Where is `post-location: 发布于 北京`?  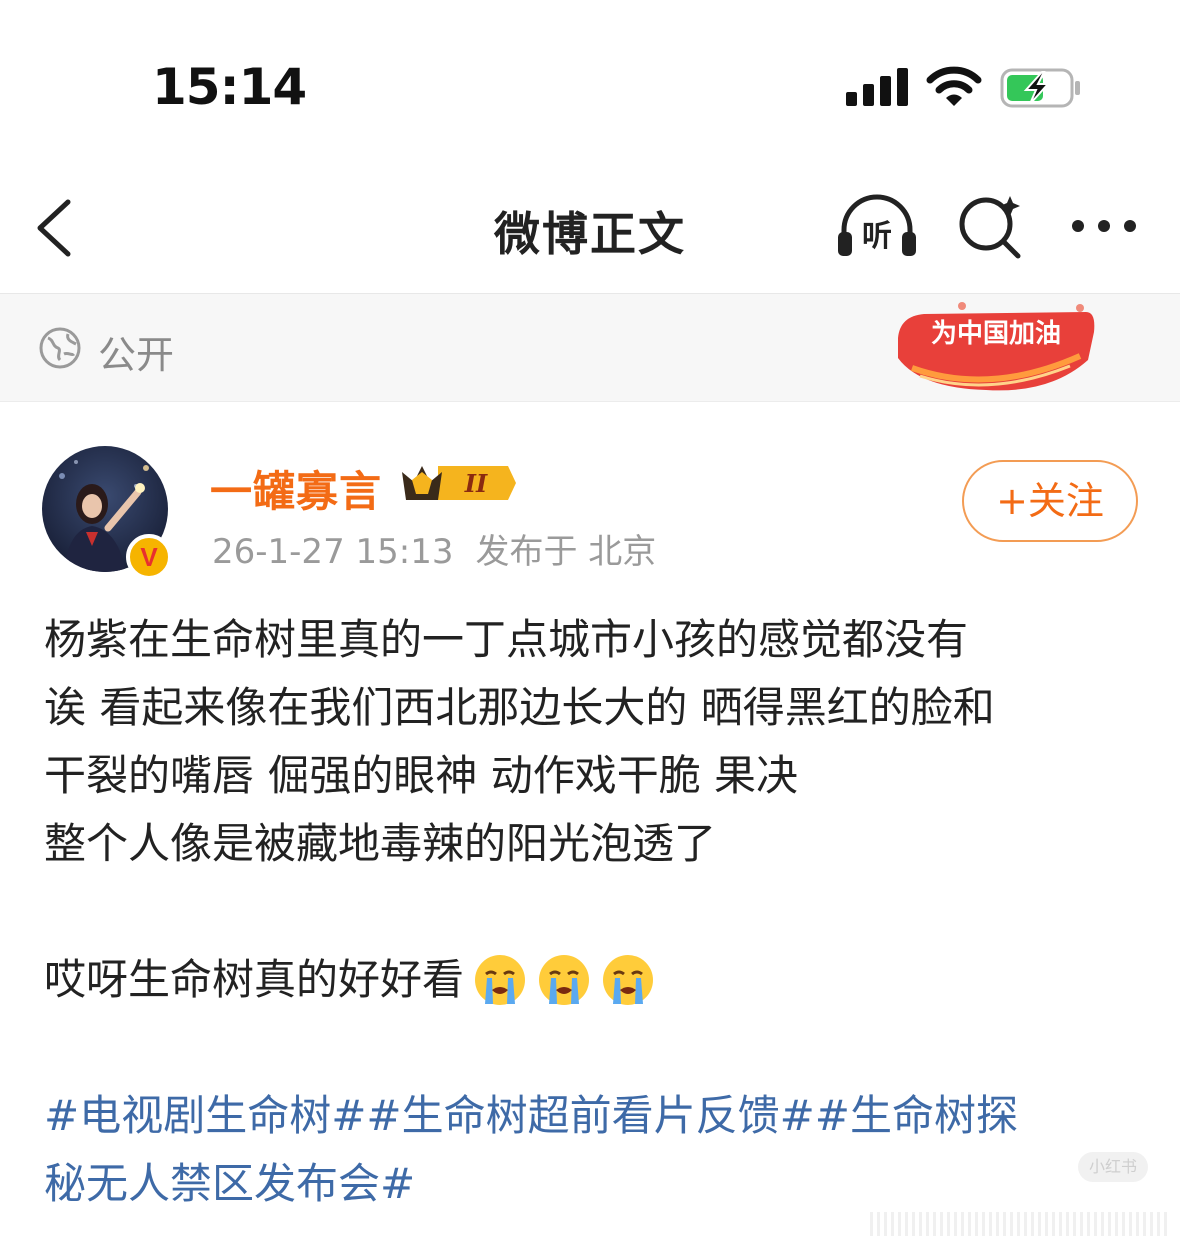
post-location: 发布于 北京 is located at coordinates (566, 552).